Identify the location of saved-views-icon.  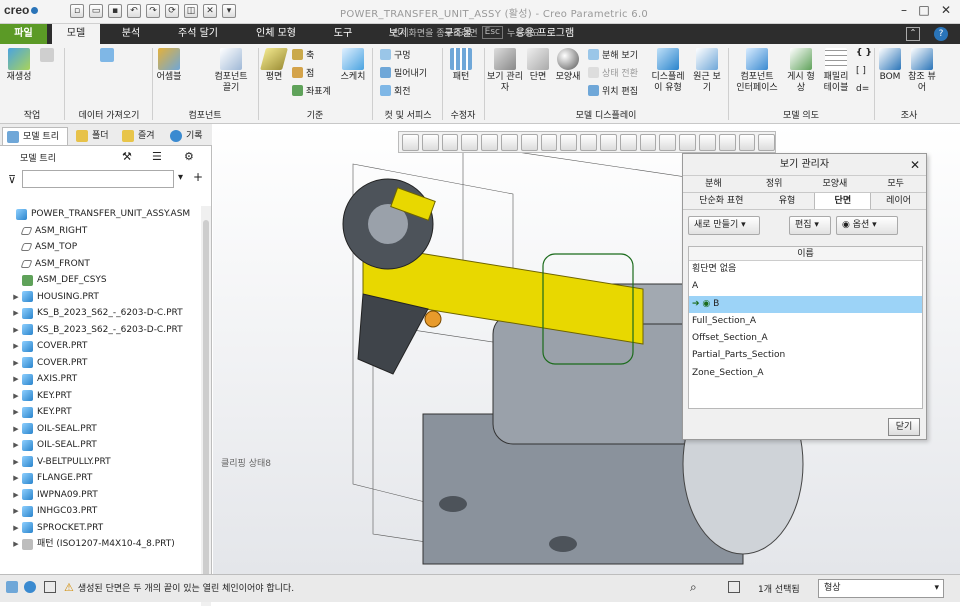
(509, 142).